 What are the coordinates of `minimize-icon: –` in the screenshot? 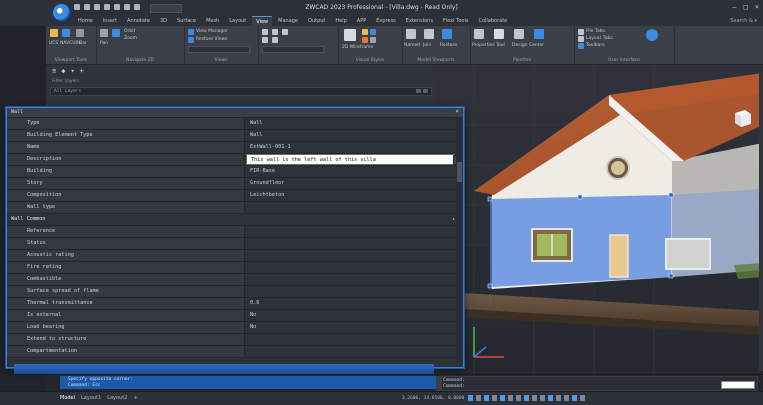 It's located at (734, 7).